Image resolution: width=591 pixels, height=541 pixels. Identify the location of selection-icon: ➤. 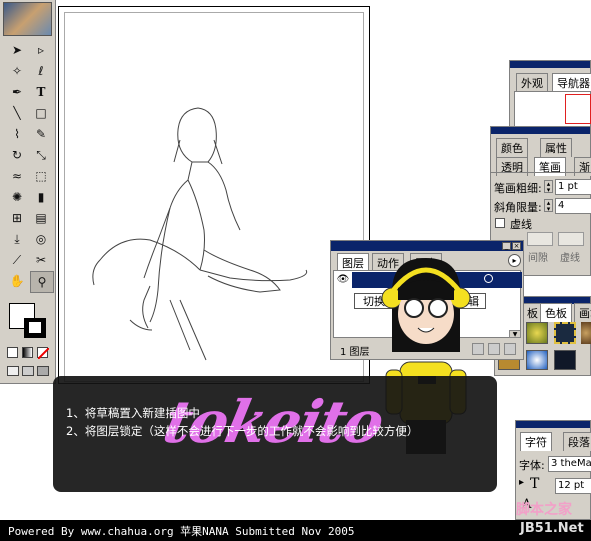
(17, 50).